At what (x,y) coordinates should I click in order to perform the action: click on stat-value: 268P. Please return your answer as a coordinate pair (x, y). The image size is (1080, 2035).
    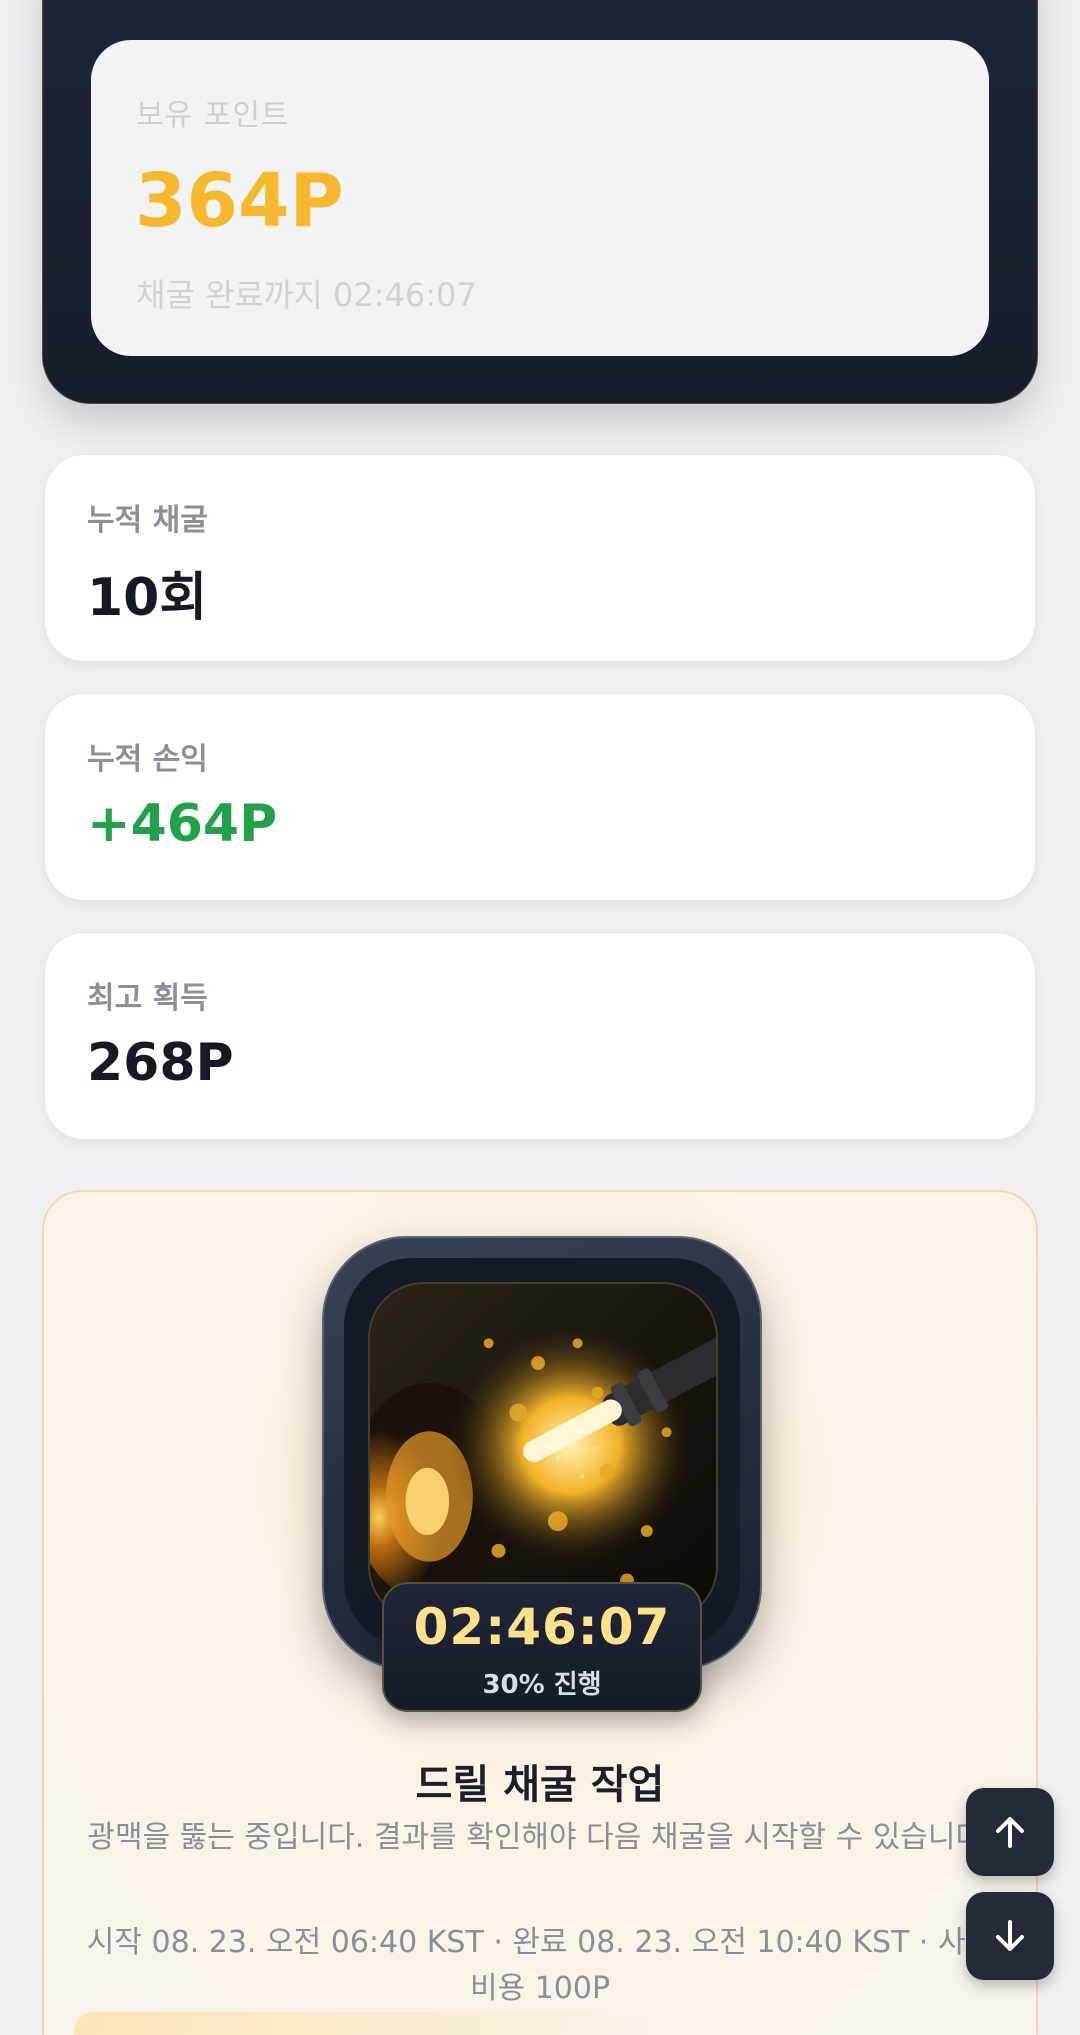
    Looking at the image, I should click on (160, 1063).